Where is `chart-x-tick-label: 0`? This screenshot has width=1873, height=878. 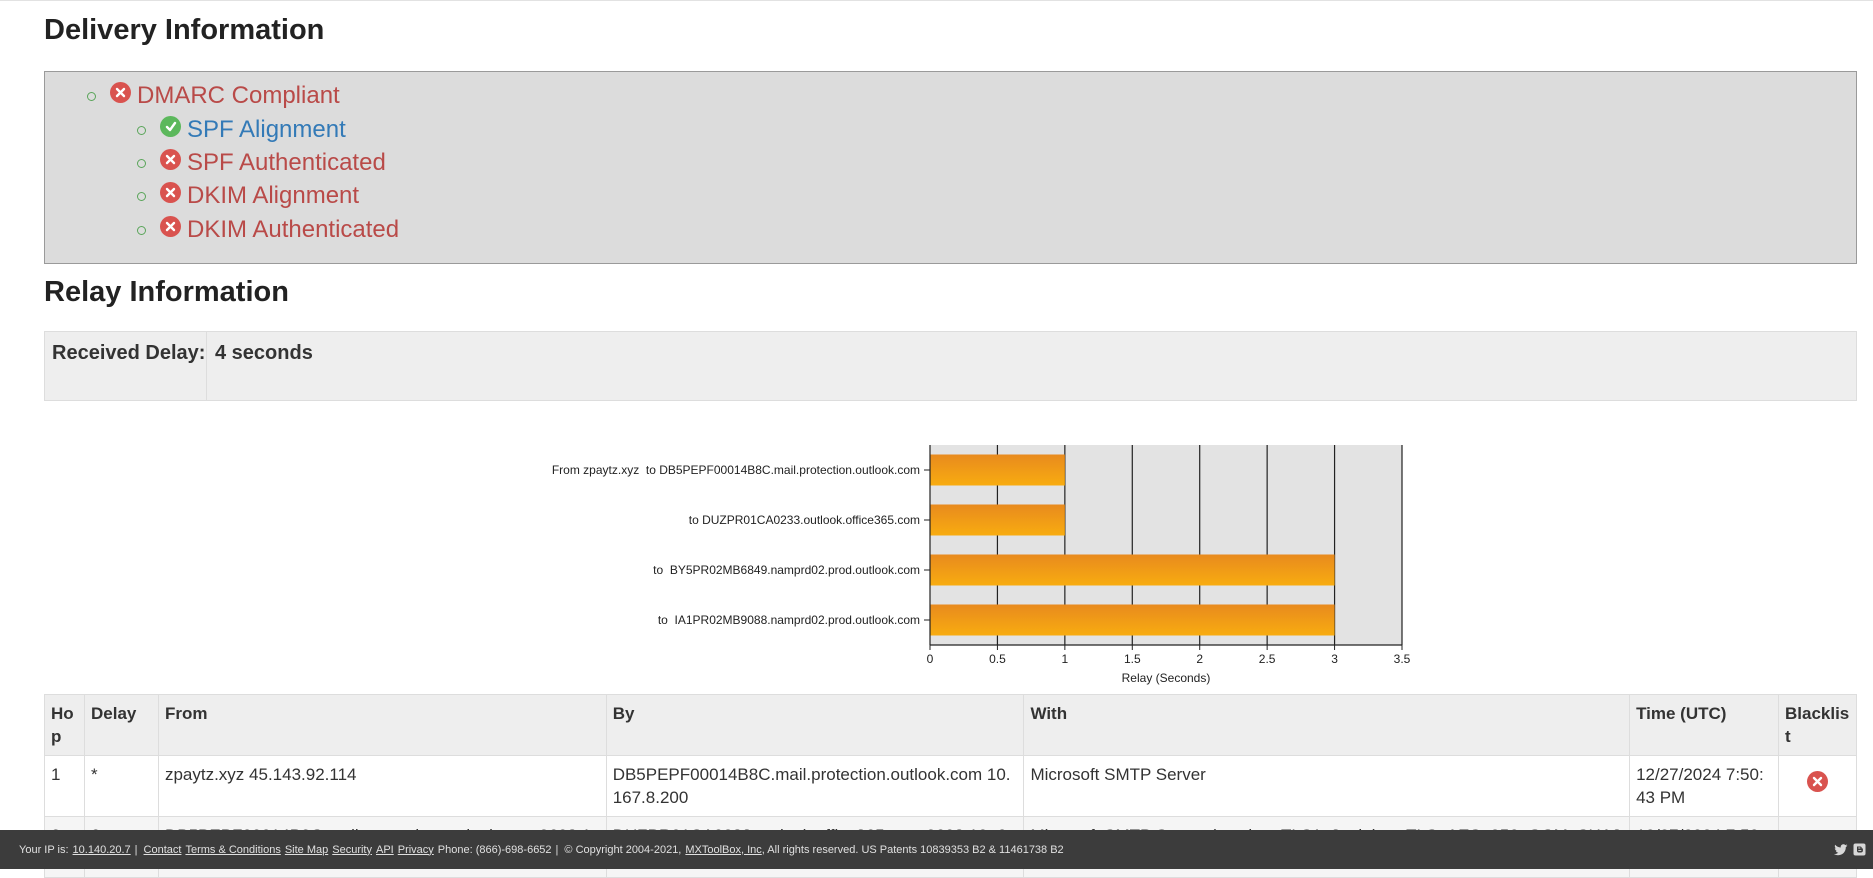 chart-x-tick-label: 0 is located at coordinates (930, 659).